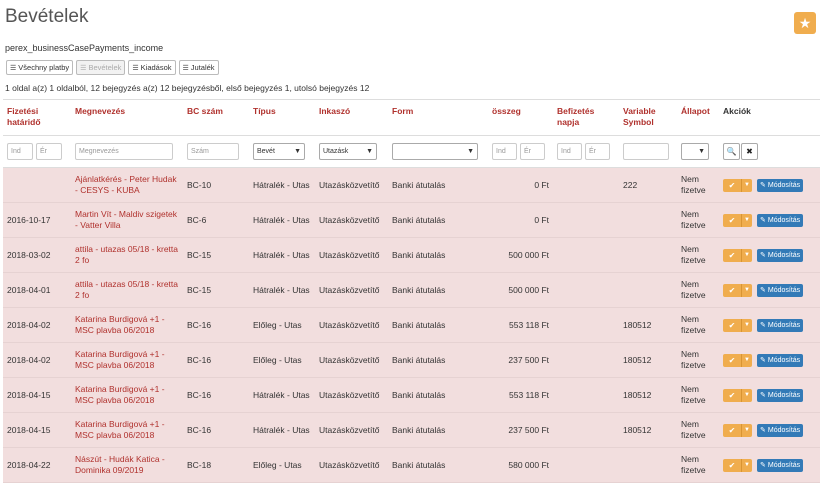  I want to click on cell-name: Nászút - Hudák Katica - Dominika 09/2019, so click(127, 465).